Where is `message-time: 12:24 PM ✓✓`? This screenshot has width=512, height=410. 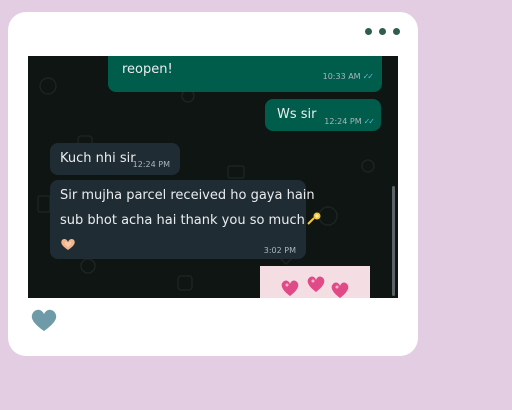
message-time: 12:24 PM ✓✓ is located at coordinates (349, 121).